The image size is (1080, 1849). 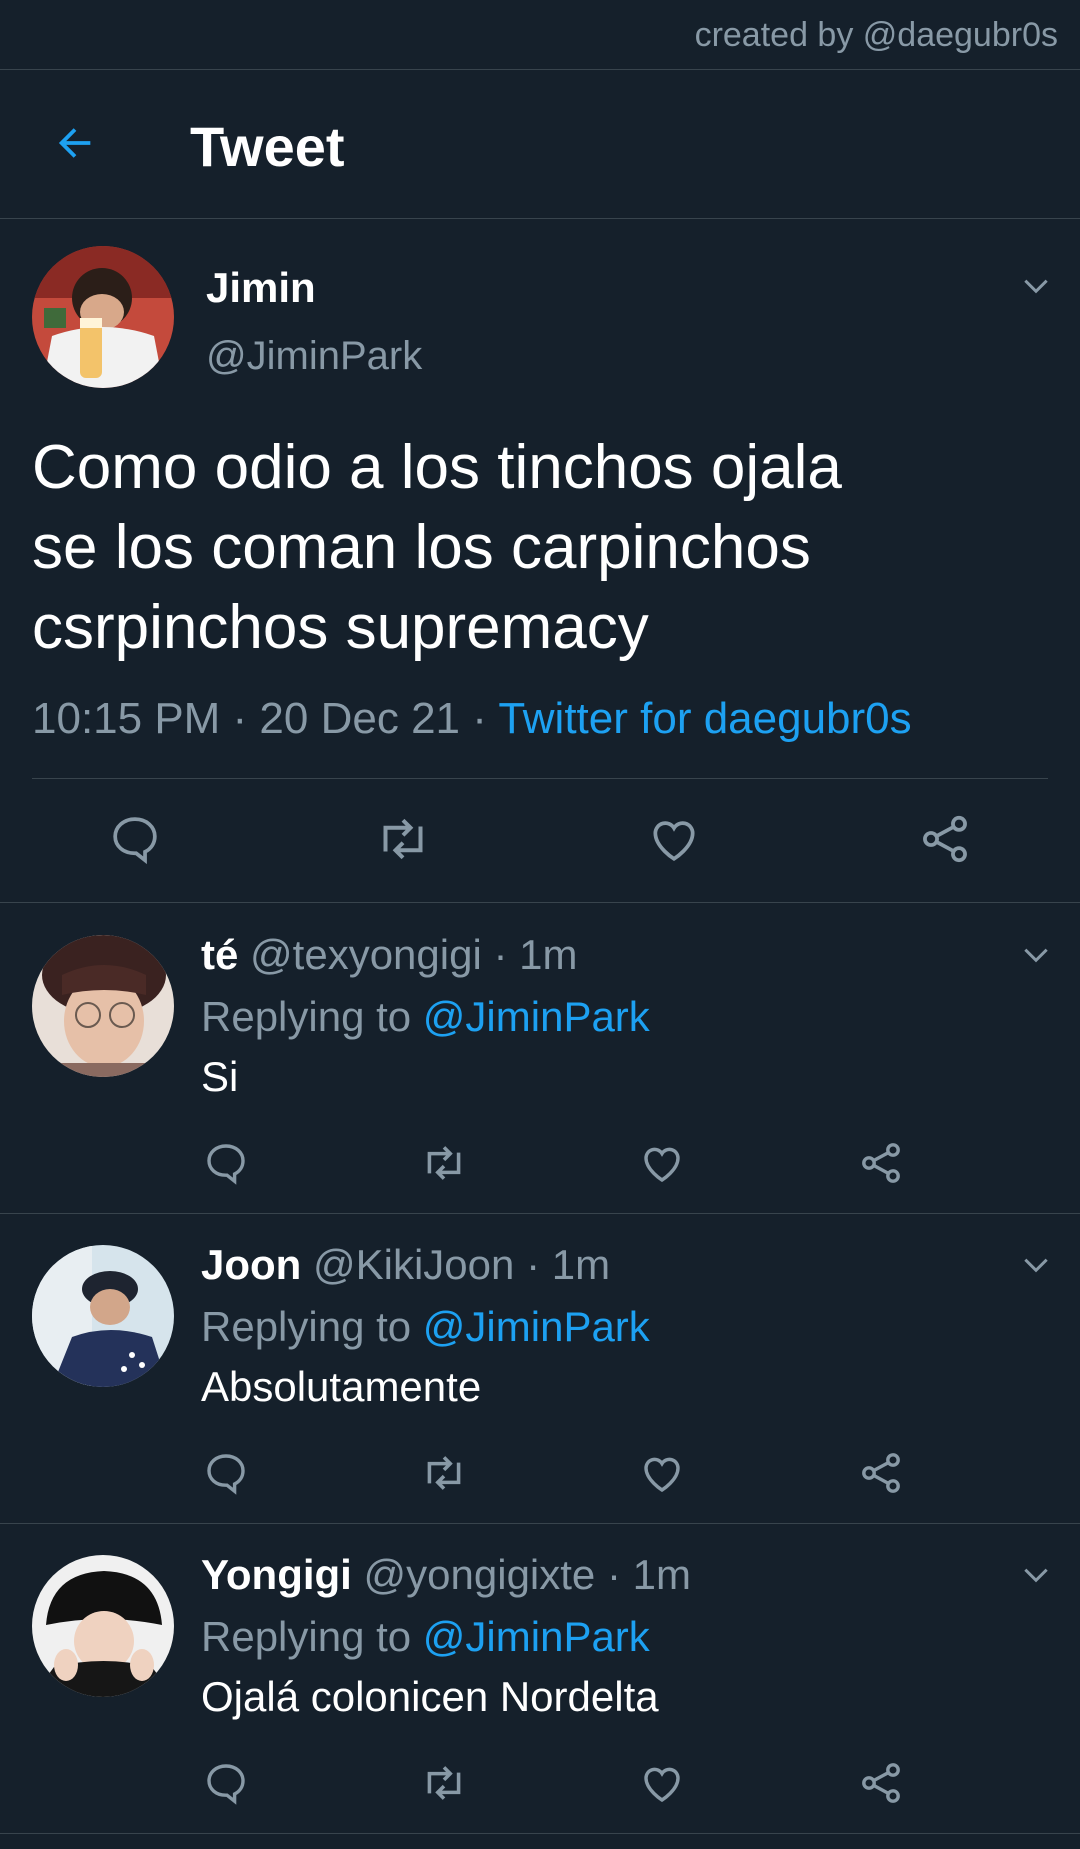 I want to click on back-button, so click(x=75, y=143).